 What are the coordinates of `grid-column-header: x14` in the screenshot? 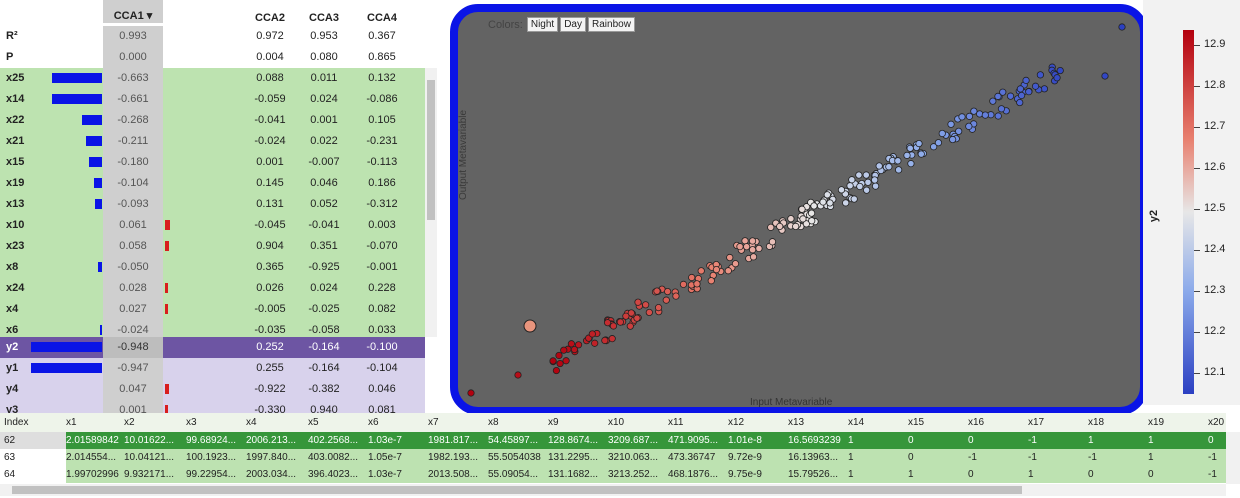 It's located at (876, 422).